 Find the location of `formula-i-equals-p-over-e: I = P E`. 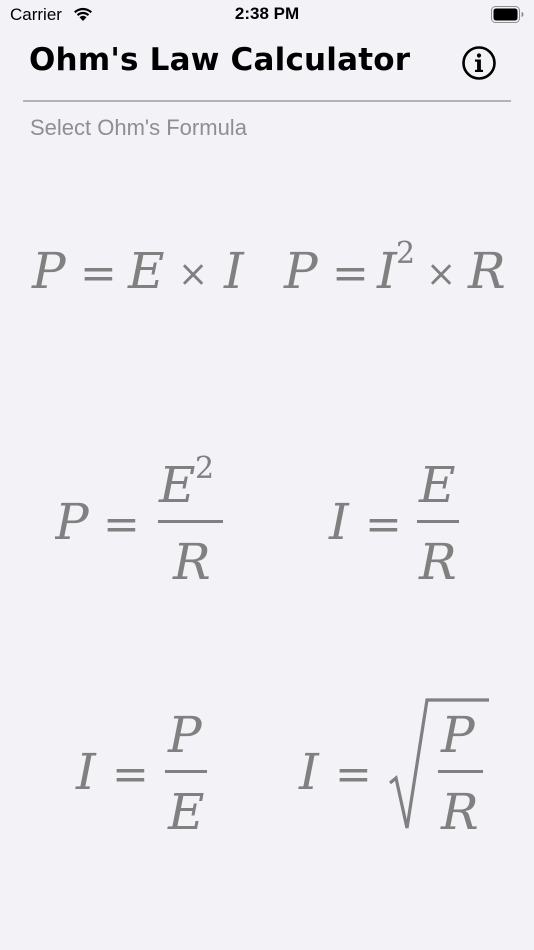

formula-i-equals-p-over-e: I = P E is located at coordinates (147, 767).